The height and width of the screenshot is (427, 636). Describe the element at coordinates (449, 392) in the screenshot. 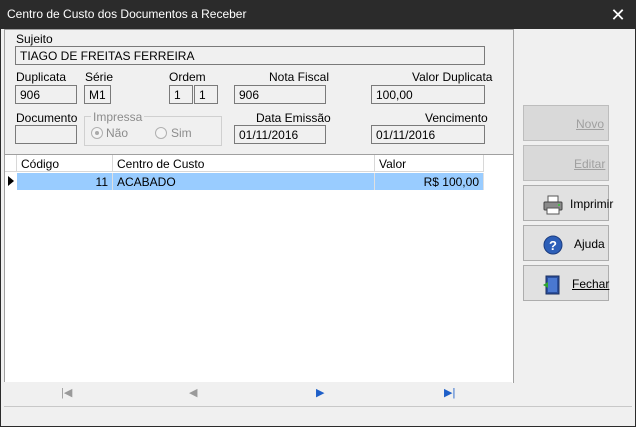

I see `last-record-icon: ▶|` at that location.